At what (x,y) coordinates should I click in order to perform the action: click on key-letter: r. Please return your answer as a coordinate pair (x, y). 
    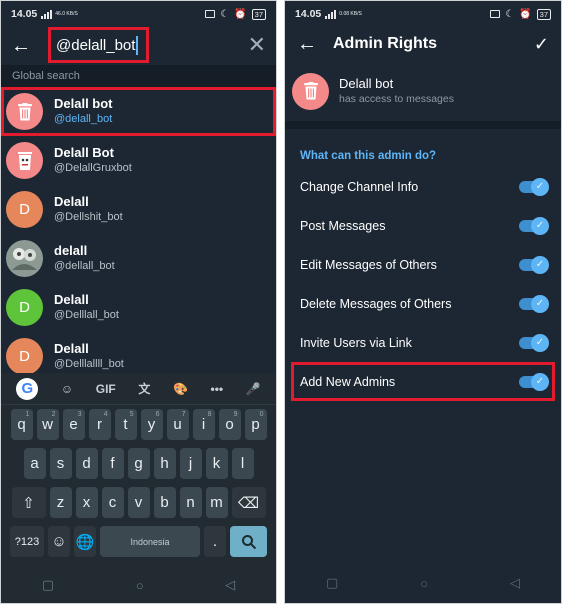
    Looking at the image, I should click on (99, 424).